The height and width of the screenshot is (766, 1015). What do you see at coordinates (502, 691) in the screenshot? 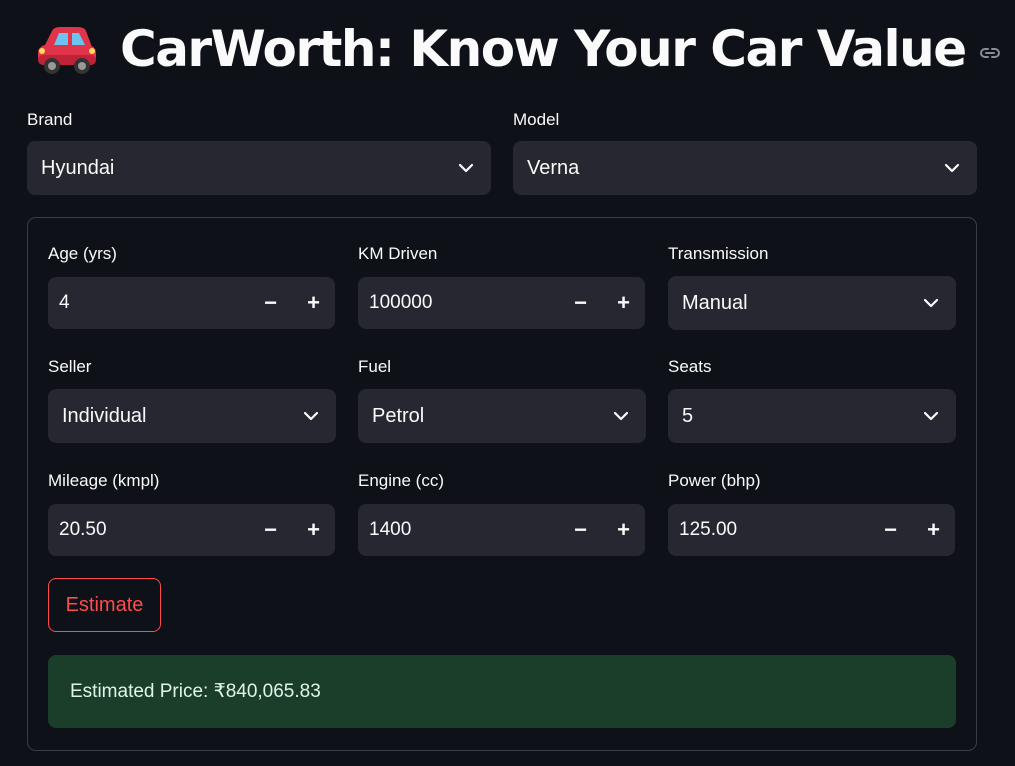
I see `estimated-price-alert: Estimated Price: ₹840,065.83` at bounding box center [502, 691].